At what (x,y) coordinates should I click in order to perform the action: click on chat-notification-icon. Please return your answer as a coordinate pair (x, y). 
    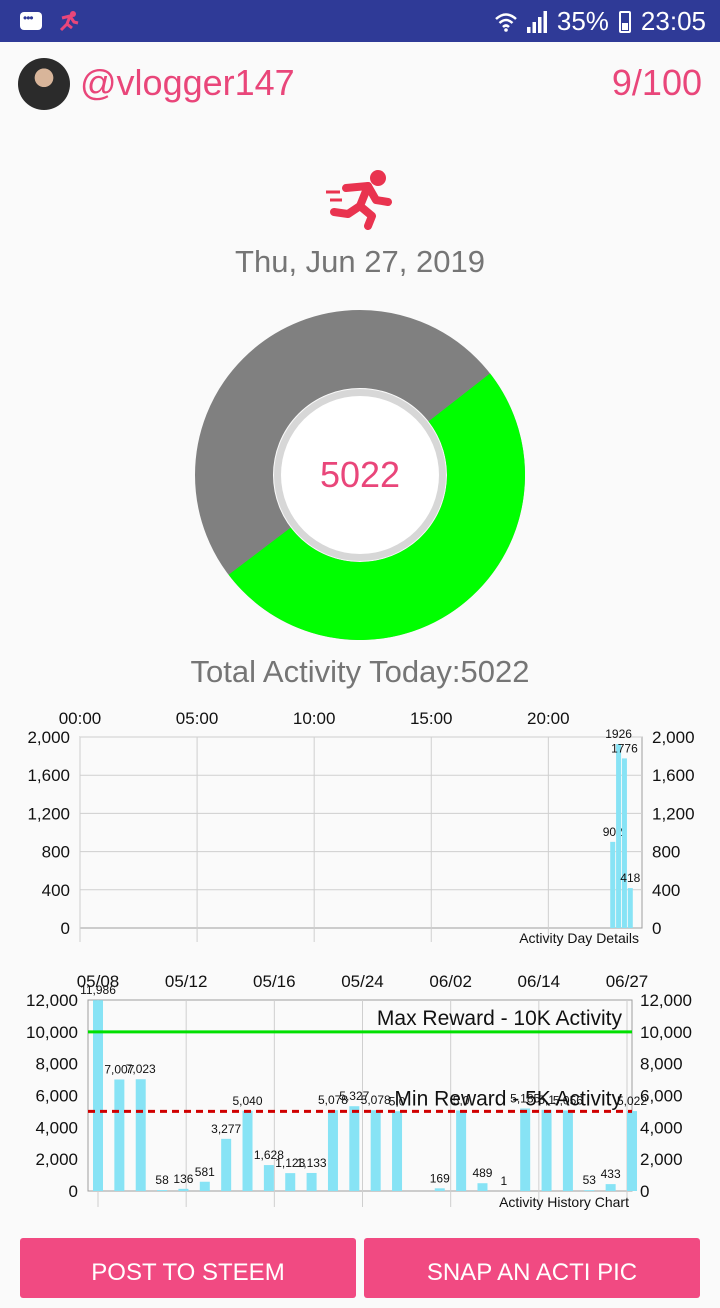
    Looking at the image, I should click on (31, 21).